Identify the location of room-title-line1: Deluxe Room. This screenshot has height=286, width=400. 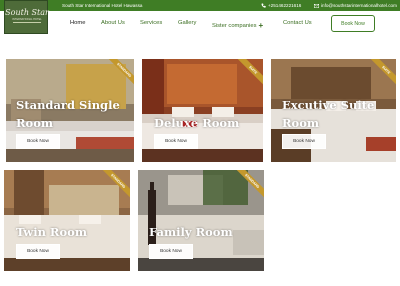
(197, 123).